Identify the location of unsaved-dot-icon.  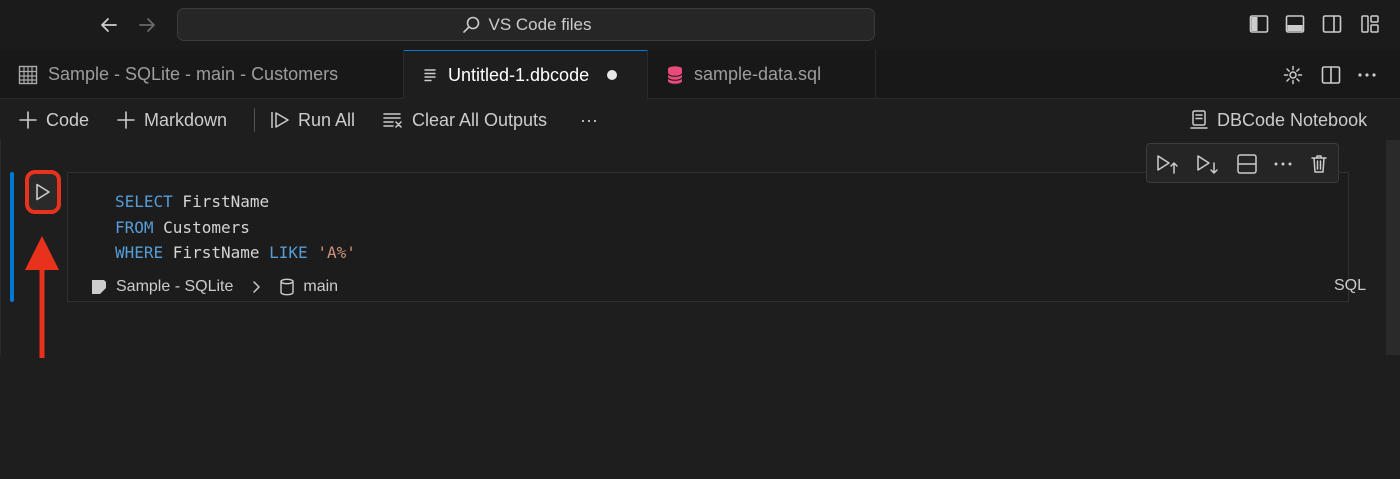
(612, 75).